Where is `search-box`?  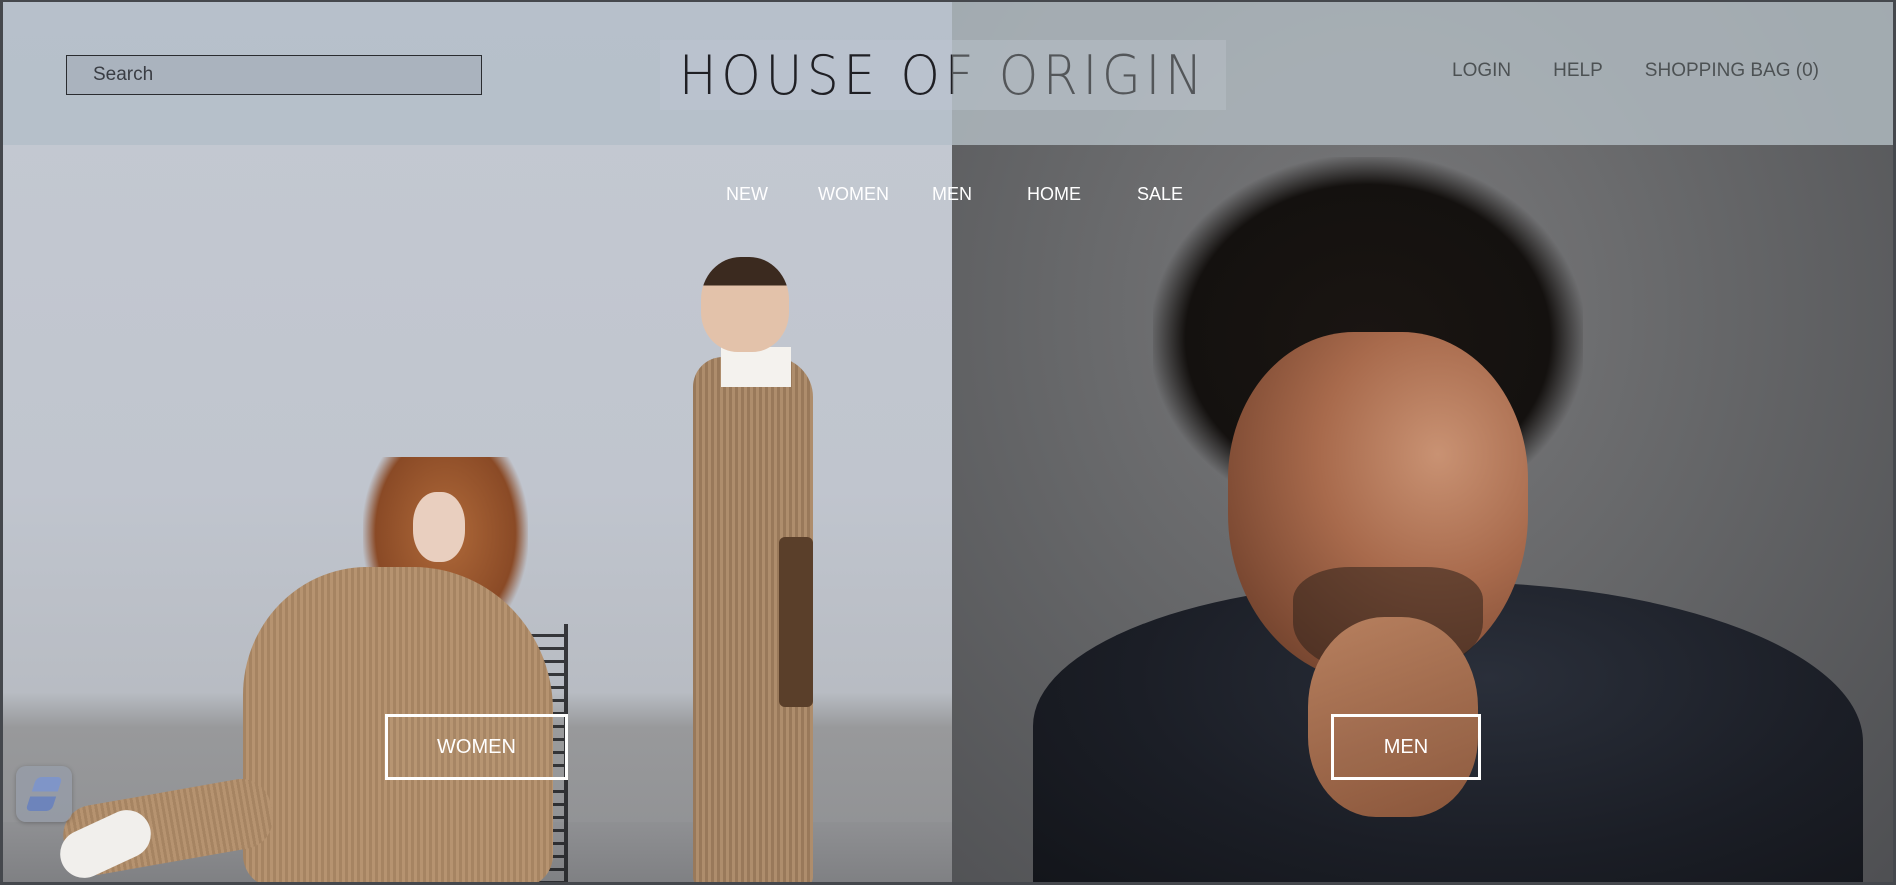
search-box is located at coordinates (274, 75).